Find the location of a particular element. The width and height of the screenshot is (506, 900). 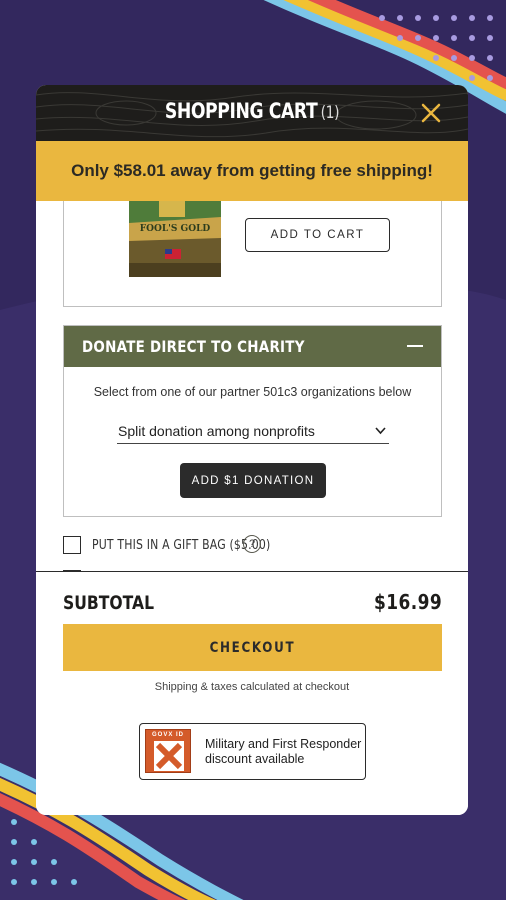

checkout-label: CHECKOUT is located at coordinates (252, 647).